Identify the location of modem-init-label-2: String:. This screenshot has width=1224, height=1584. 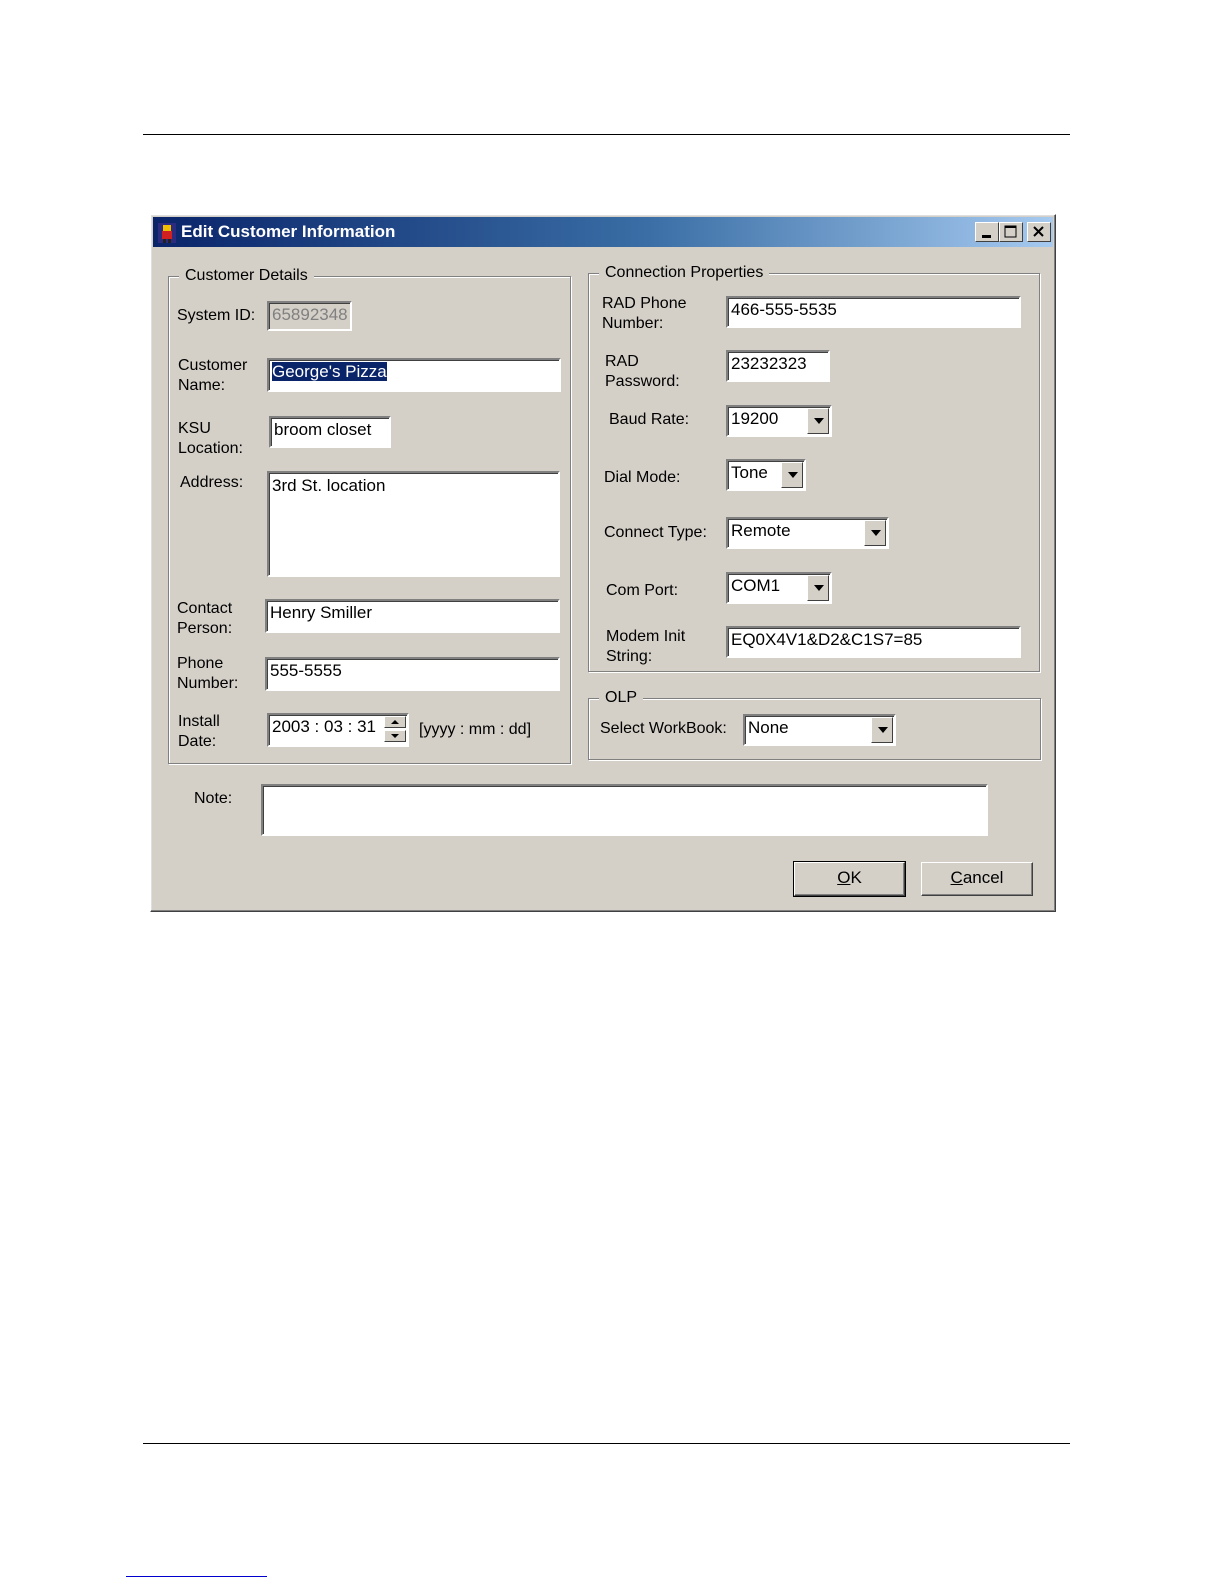
(629, 656).